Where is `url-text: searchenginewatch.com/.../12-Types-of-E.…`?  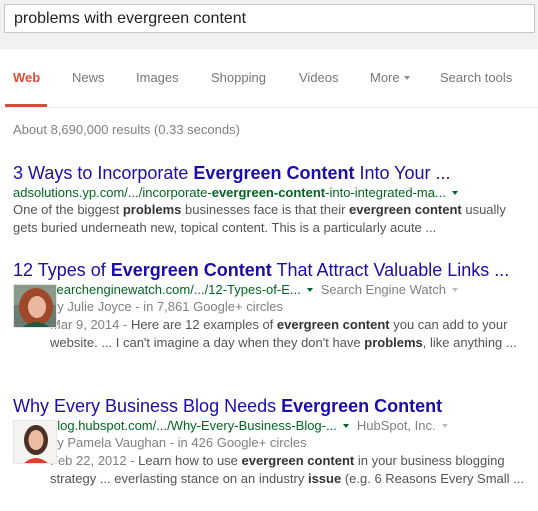
url-text: searchenginewatch.com/.../12-Types-of-E.… is located at coordinates (175, 289).